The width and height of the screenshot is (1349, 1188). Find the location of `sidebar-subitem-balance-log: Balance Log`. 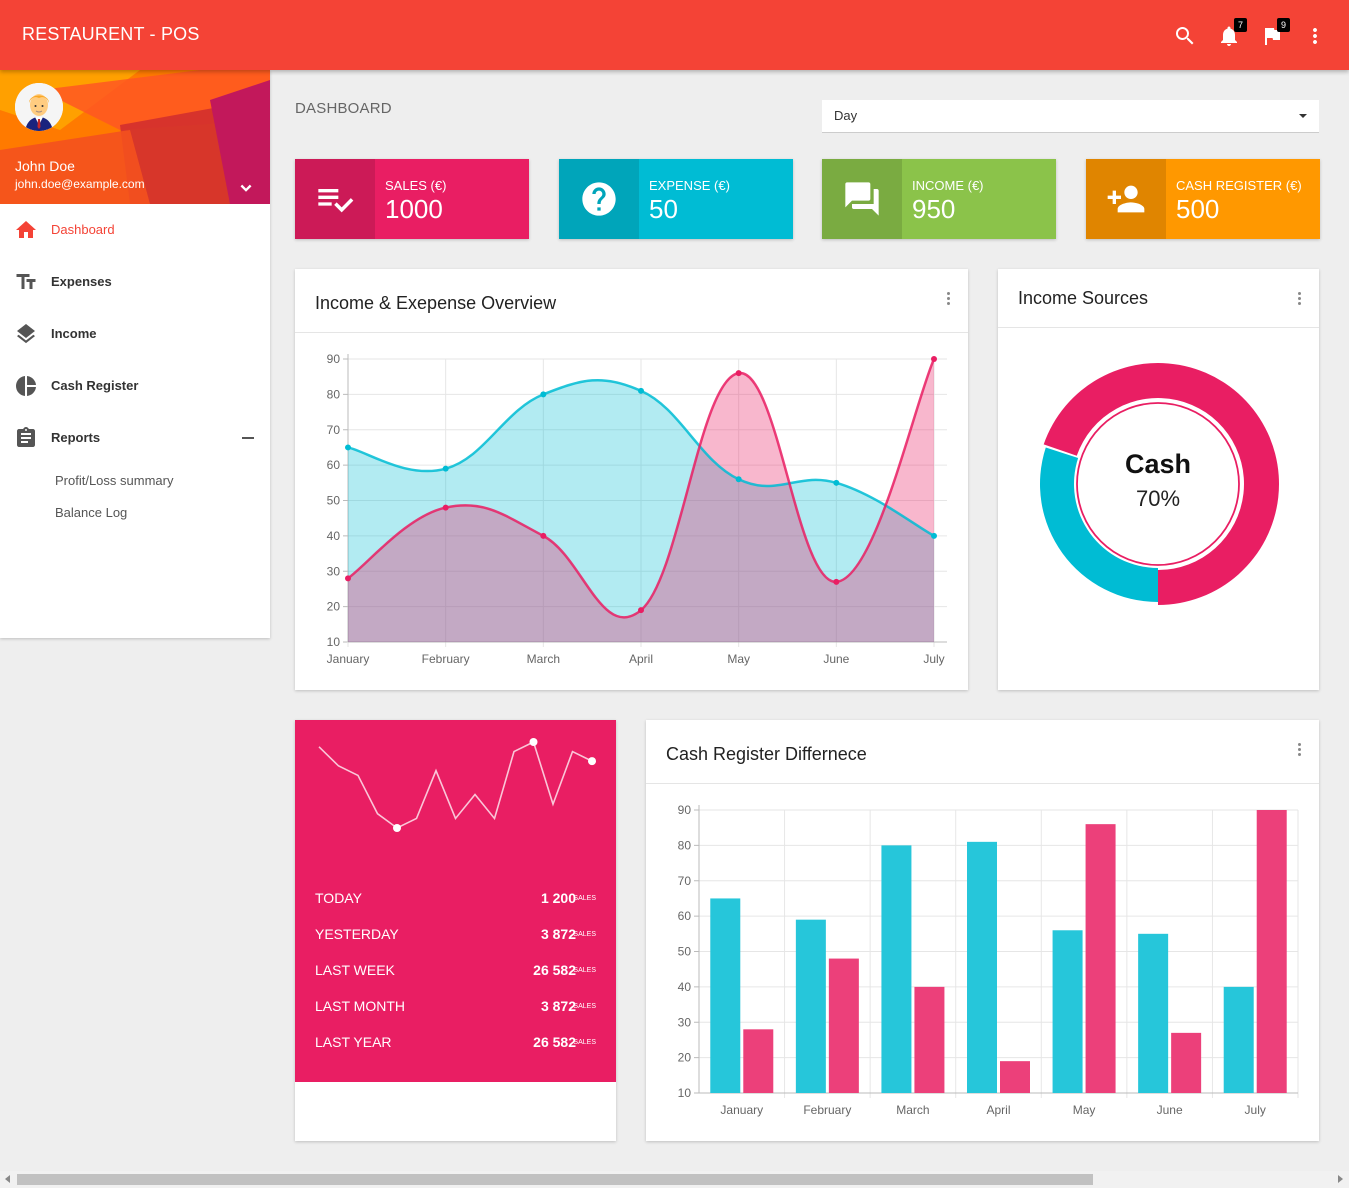

sidebar-subitem-balance-log: Balance Log is located at coordinates (91, 512).